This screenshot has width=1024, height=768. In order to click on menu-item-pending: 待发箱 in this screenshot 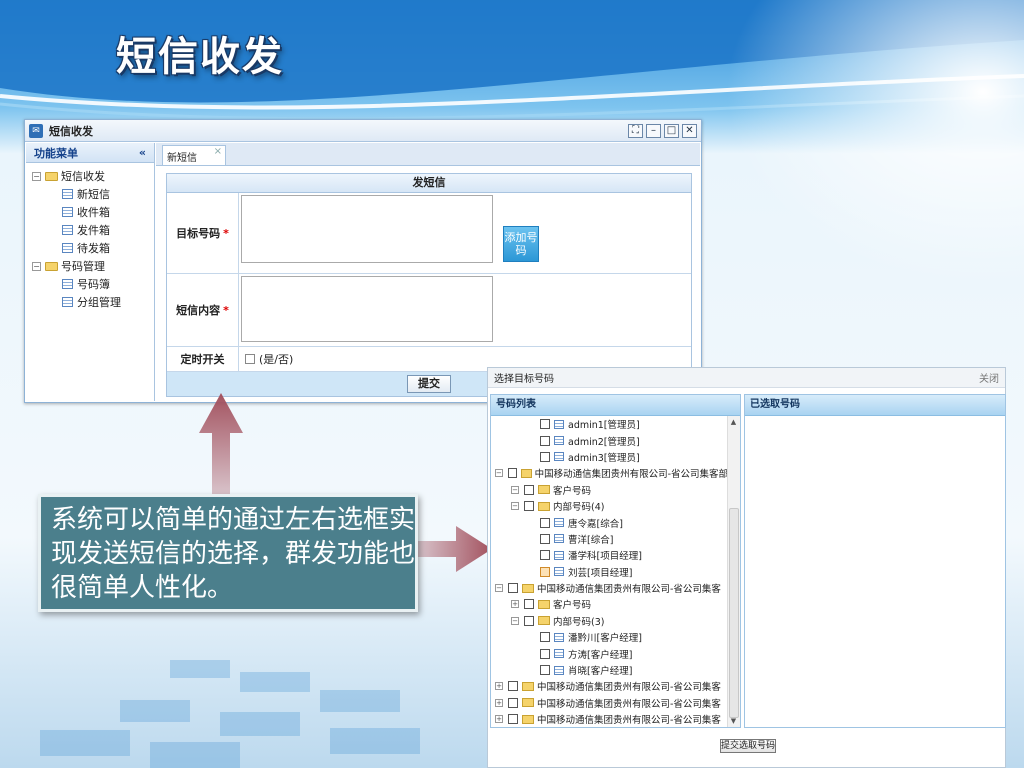, I will do `click(93, 248)`.